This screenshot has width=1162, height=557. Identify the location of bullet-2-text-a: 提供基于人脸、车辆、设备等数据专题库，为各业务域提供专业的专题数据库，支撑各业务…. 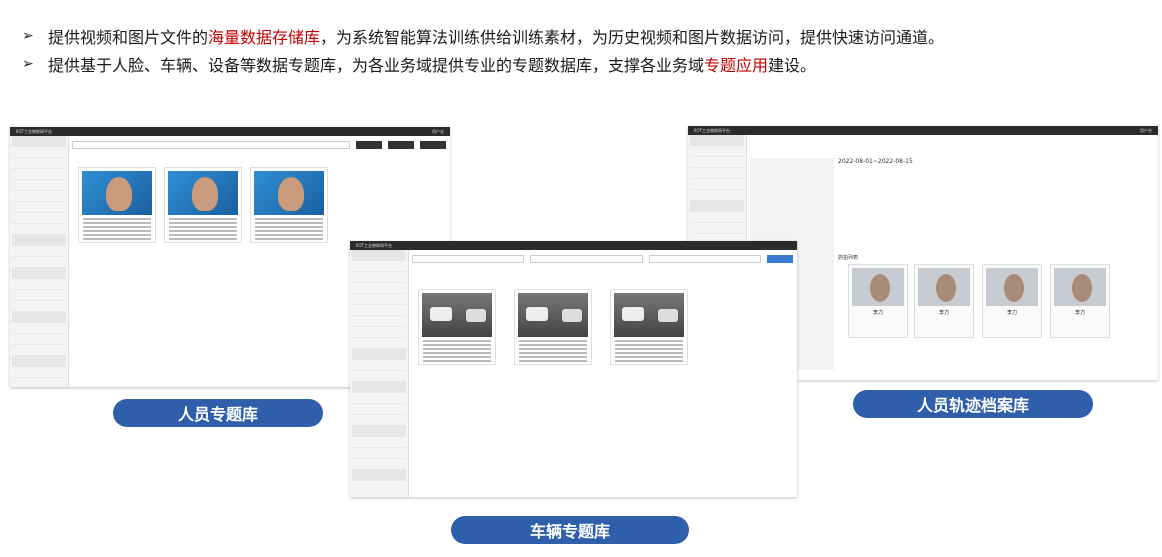
(376, 65).